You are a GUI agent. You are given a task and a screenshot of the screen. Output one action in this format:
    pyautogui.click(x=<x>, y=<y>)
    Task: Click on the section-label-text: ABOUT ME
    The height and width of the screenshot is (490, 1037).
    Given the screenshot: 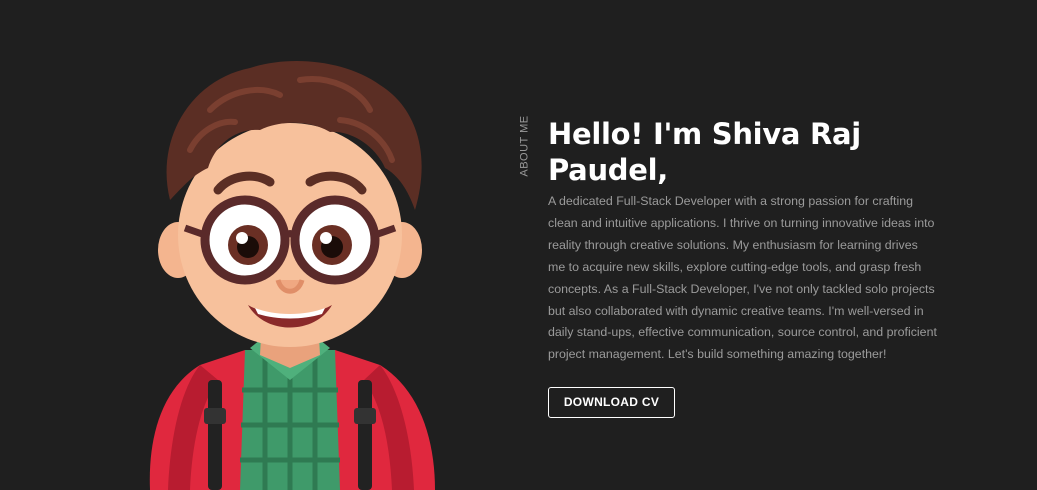 What is the action you would take?
    pyautogui.click(x=525, y=146)
    